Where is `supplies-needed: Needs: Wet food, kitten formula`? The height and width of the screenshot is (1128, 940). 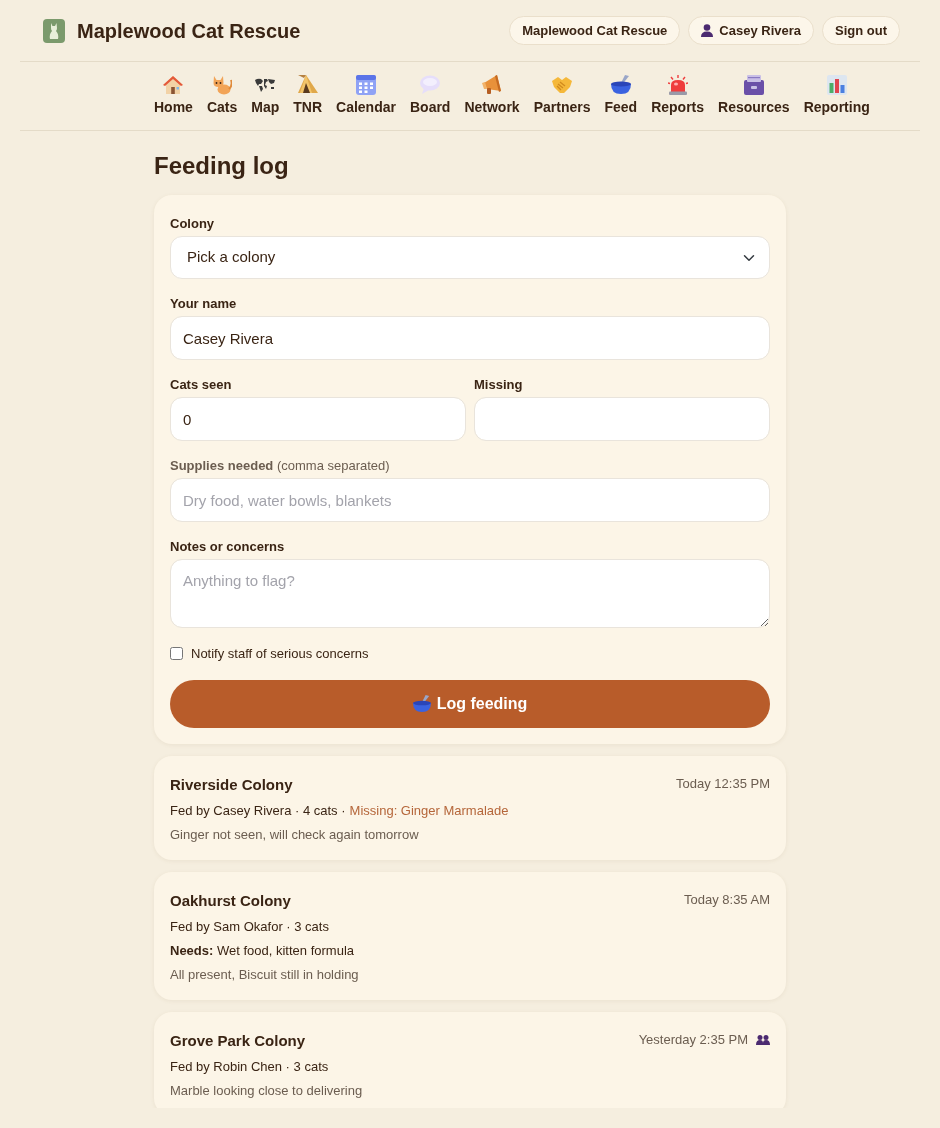
supplies-needed: Needs: Wet food, kitten formula is located at coordinates (263, 950).